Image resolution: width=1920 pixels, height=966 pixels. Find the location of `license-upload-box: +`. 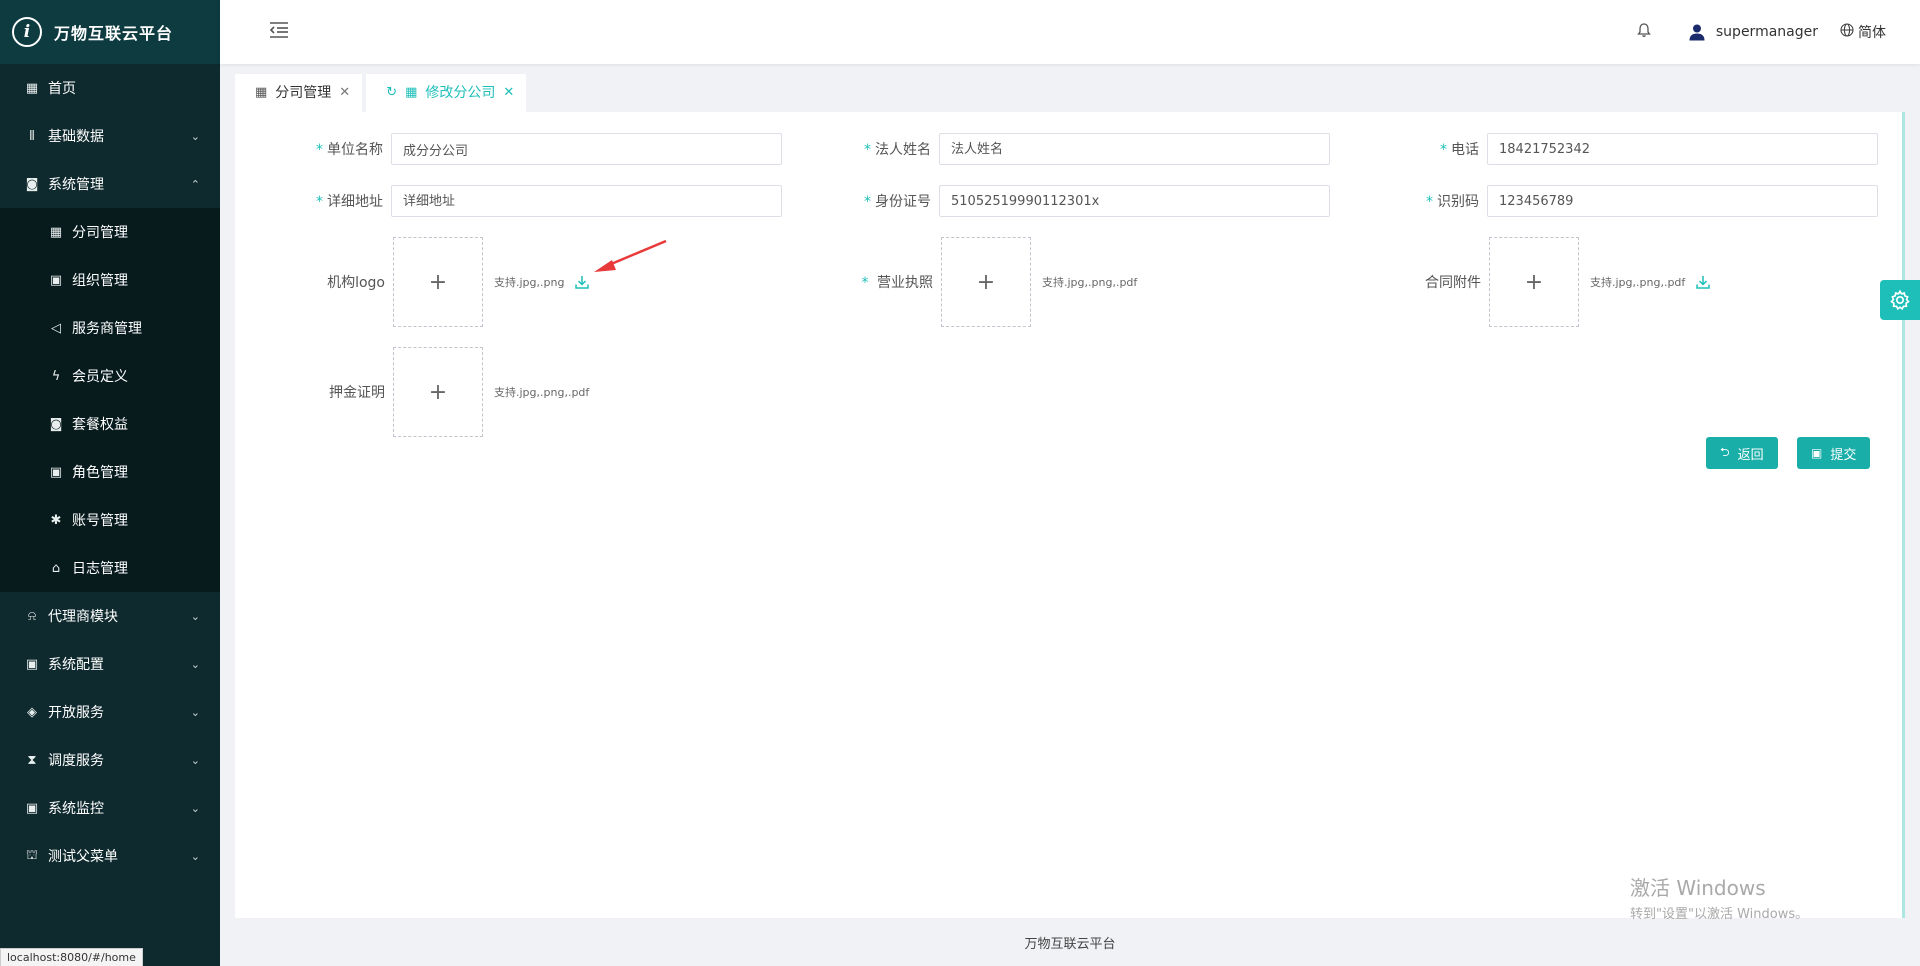

license-upload-box: + is located at coordinates (986, 282).